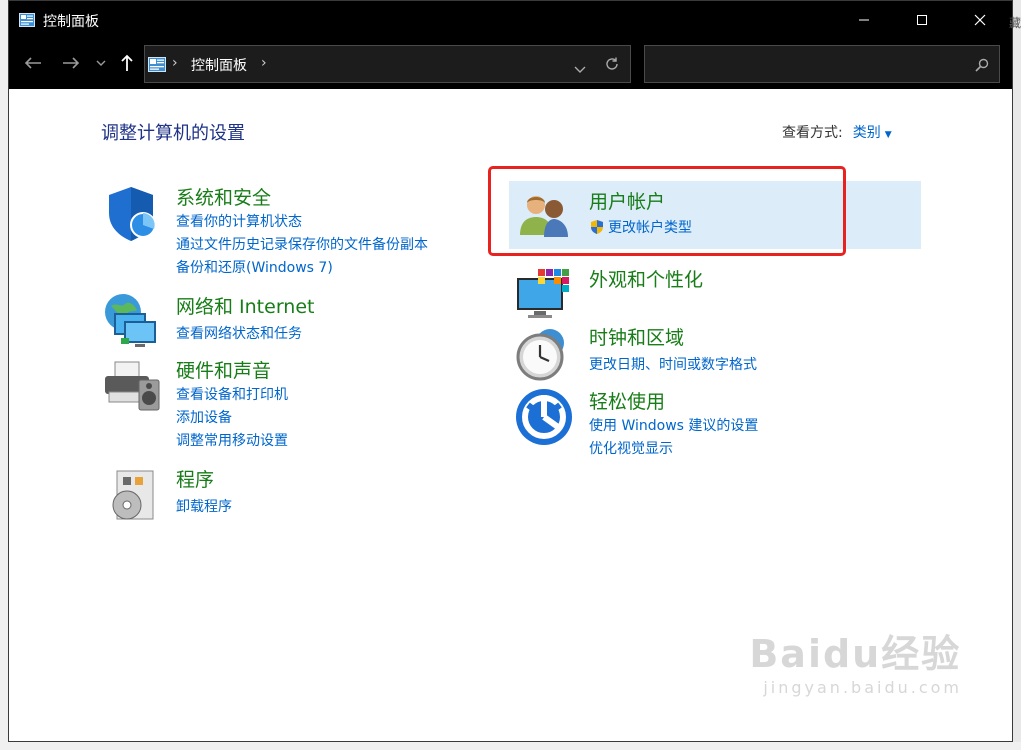 The image size is (1021, 750). Describe the element at coordinates (888, 135) in the screenshot. I see `chevron-down-icon: ▼` at that location.